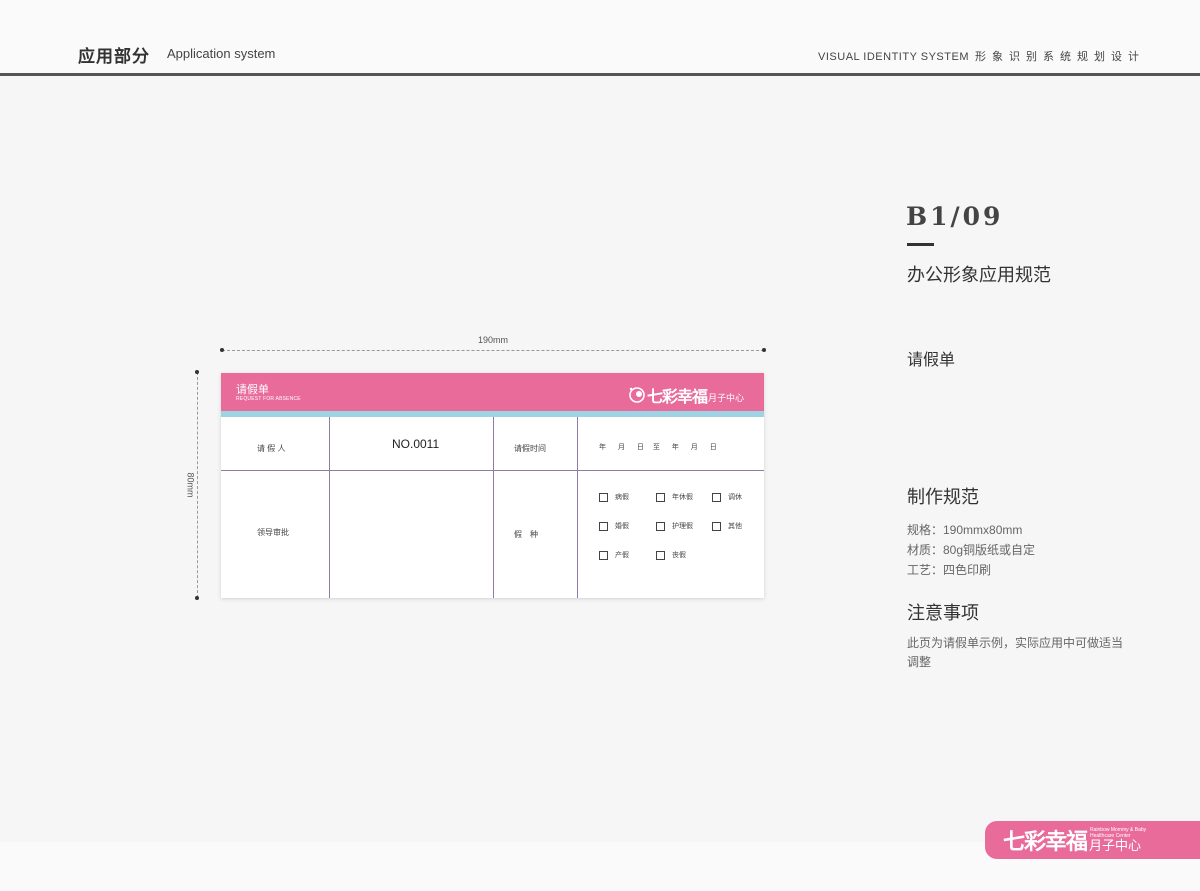 The width and height of the screenshot is (1200, 891). What do you see at coordinates (273, 532) in the screenshot?
I see `approval-label: 领导审批` at bounding box center [273, 532].